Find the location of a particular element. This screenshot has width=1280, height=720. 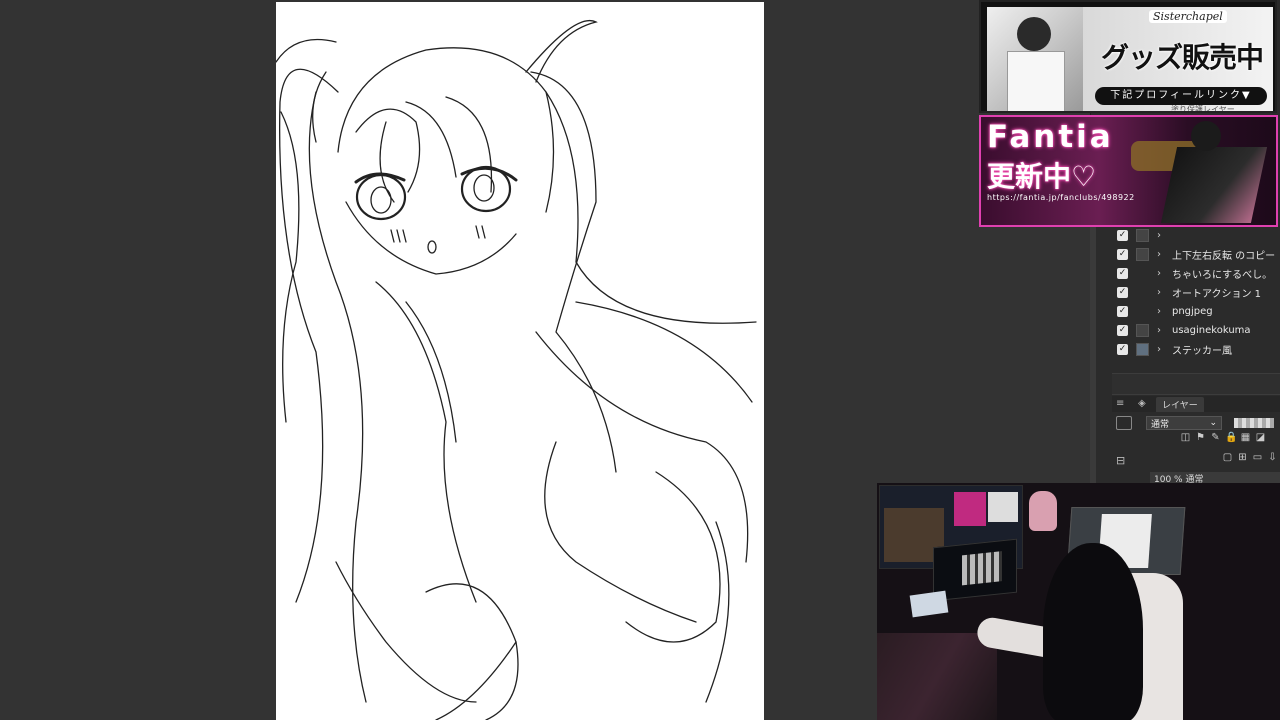

action-set-row: ✓ › usaginekokuma is located at coordinates (1196, 330).